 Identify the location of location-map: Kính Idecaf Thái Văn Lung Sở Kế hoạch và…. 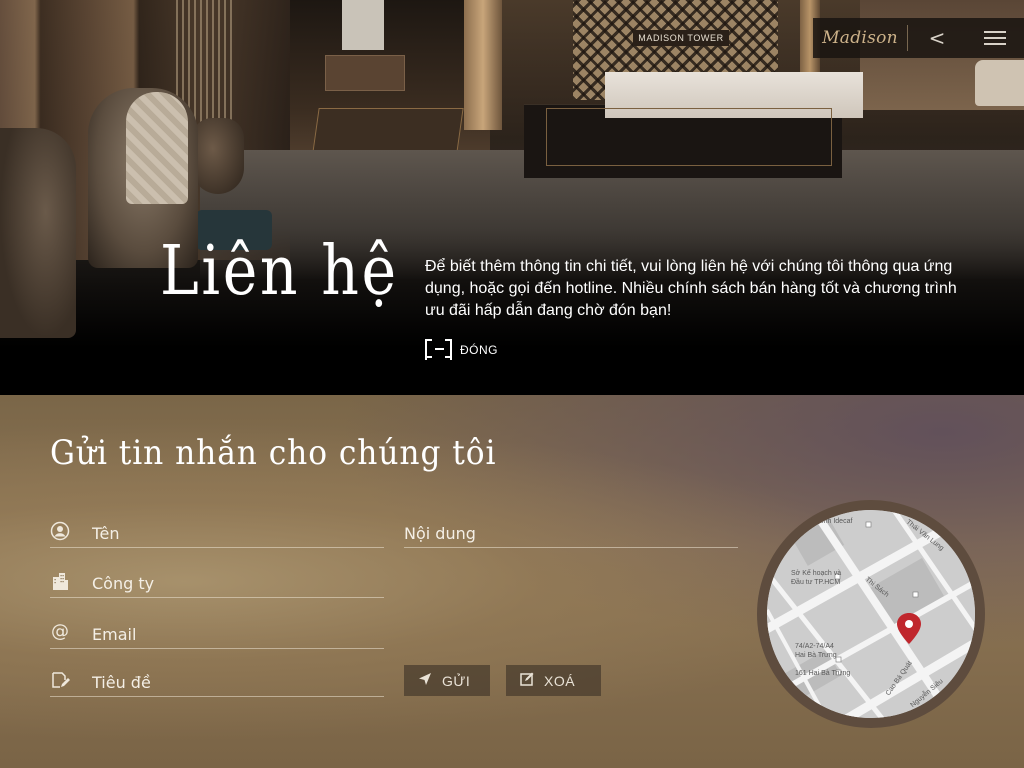
(871, 614).